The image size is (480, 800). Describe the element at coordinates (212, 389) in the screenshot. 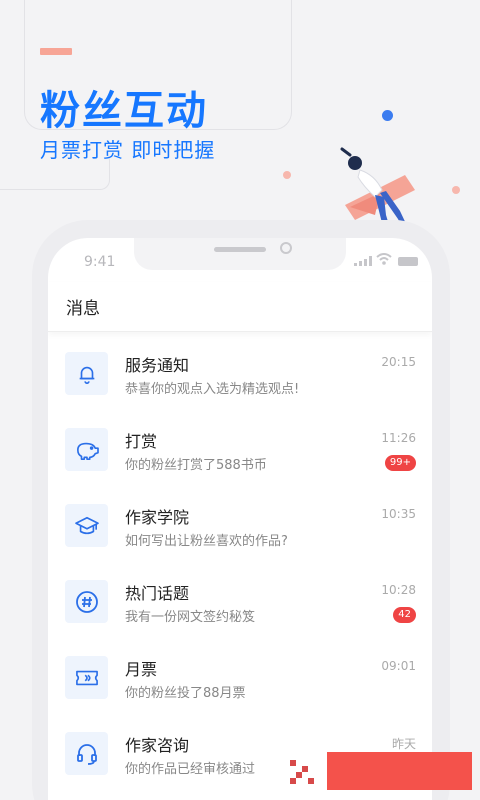

I see `message-preview: 恭喜你的观点入选为精选观点!` at that location.